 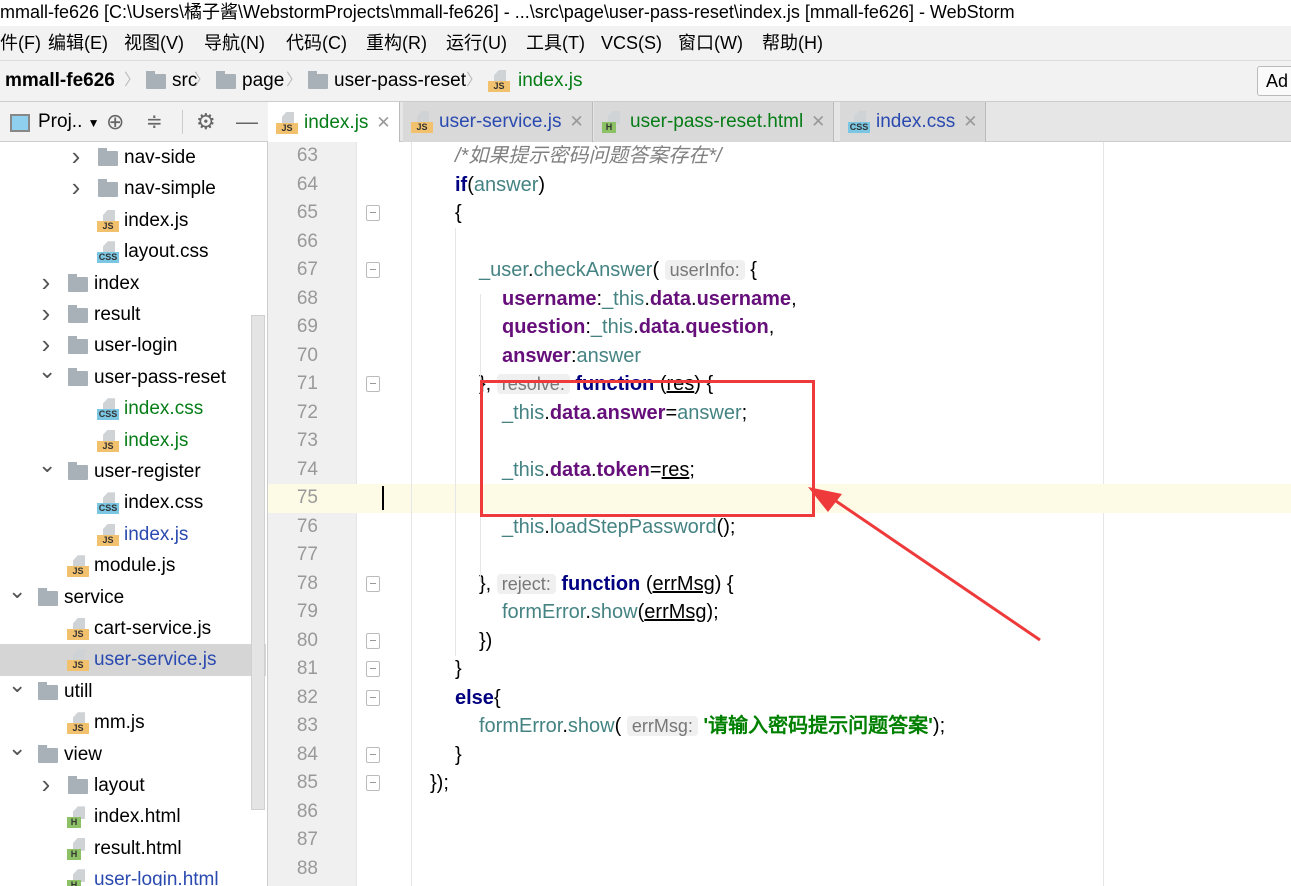 I want to click on arrow-head, so click(x=825, y=499).